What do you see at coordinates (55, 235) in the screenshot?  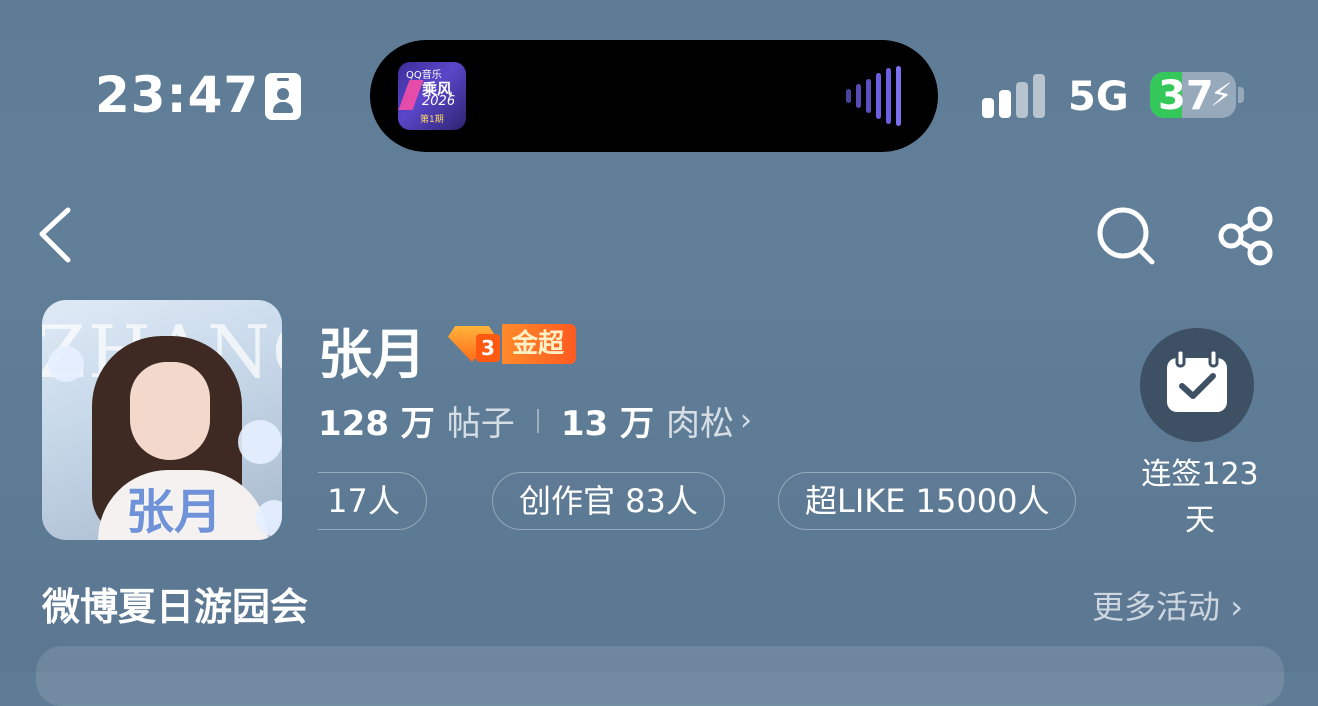 I see `back-chevron-icon` at bounding box center [55, 235].